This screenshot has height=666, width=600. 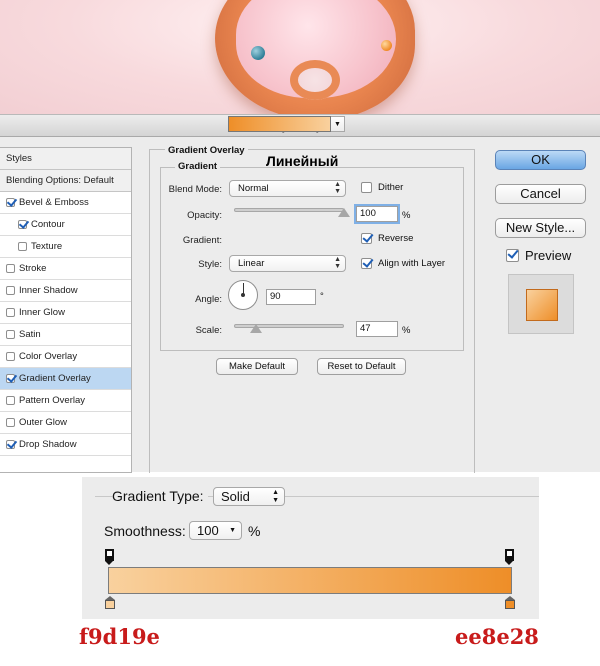 I want to click on blend-mode-value: Normal, so click(x=253, y=188).